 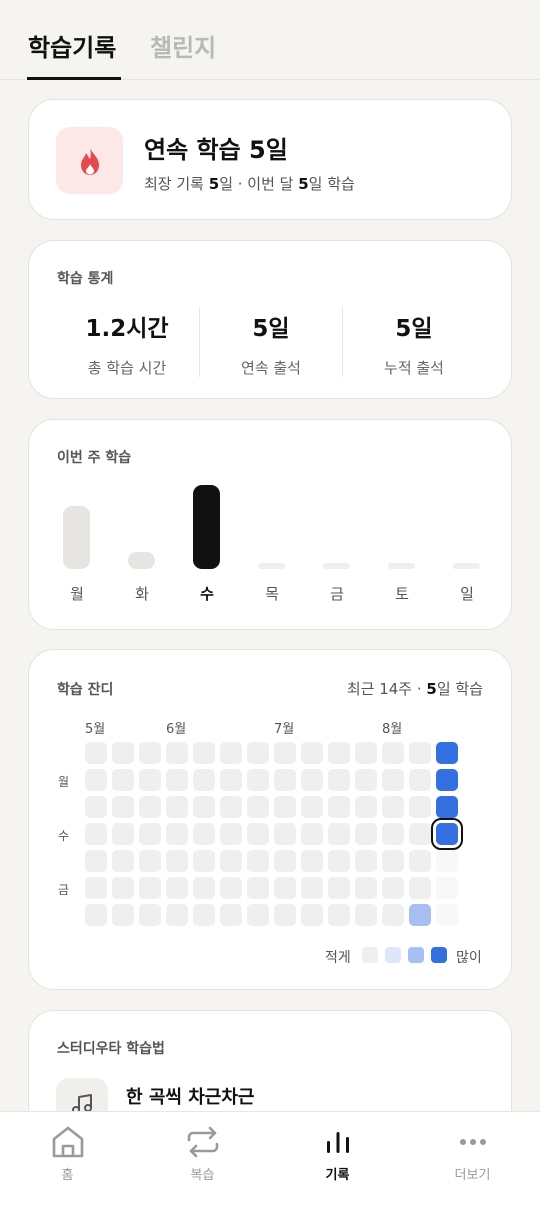 I want to click on repeat-icon, so click(x=203, y=1144).